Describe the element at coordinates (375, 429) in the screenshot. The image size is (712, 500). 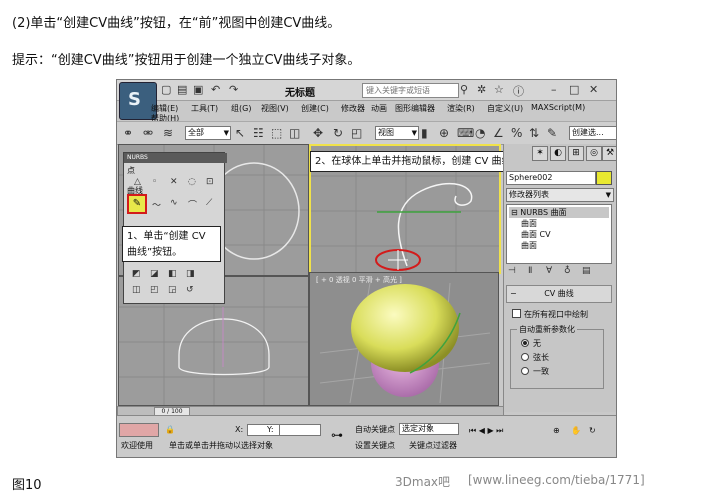
I see `auto-key-button: 自动关键点` at that location.